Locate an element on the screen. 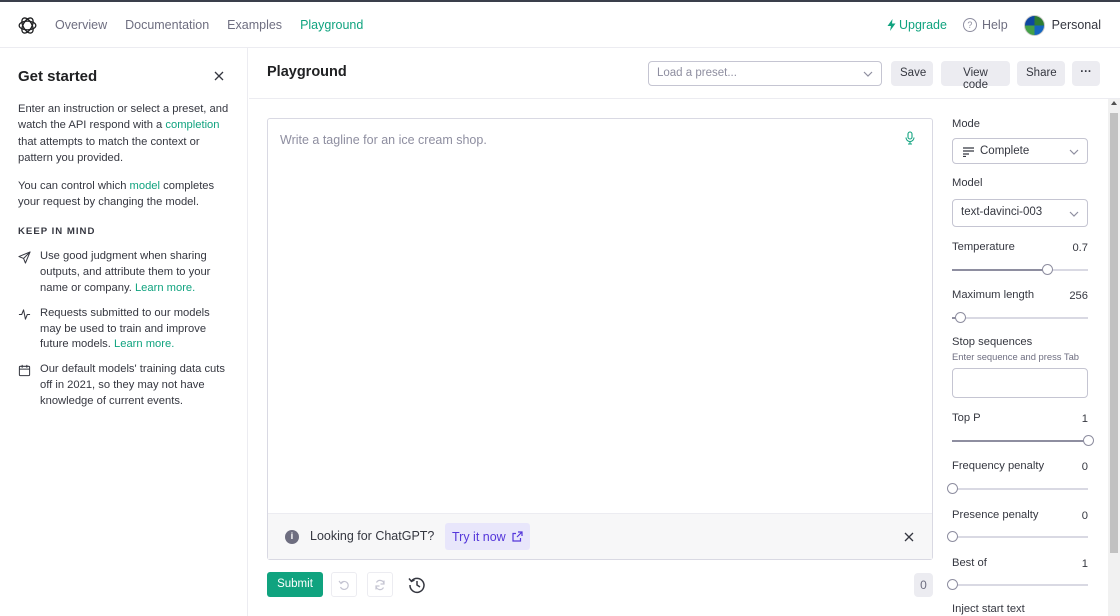 This screenshot has height=616, width=1120. upgrade-link: Upgrade is located at coordinates (917, 25).